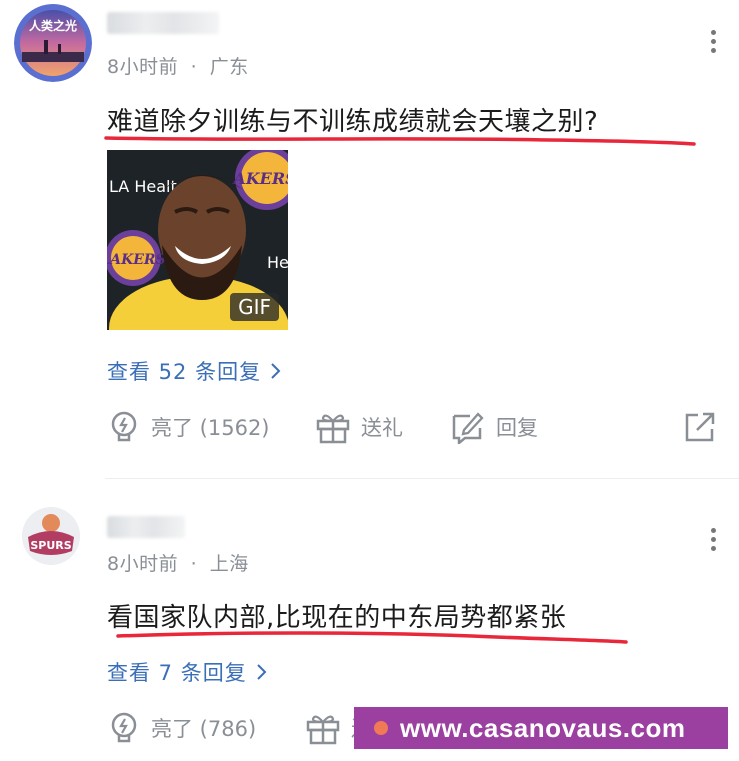  Describe the element at coordinates (53, 25) in the screenshot. I see `svg-text: 人类之光` at that location.